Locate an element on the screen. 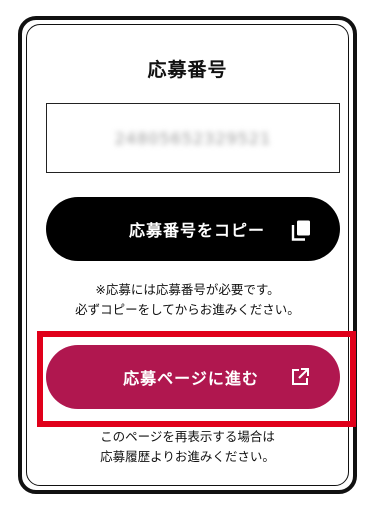  card-title: 応募番号 is located at coordinates (187, 70).